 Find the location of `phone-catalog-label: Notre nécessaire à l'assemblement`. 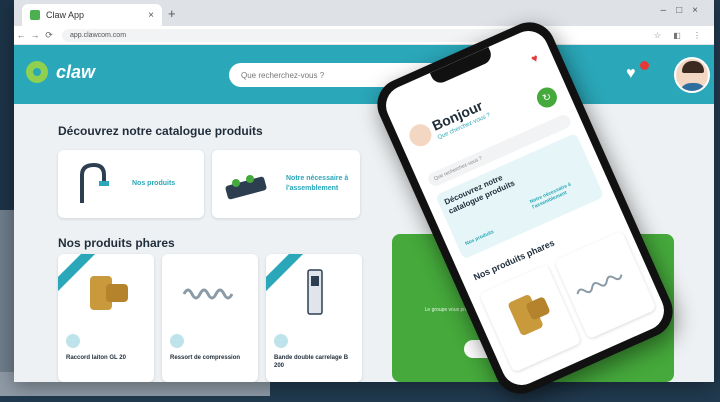

phone-catalog-label: Notre nécessaire à l'assemblement is located at coordinates (559, 193).